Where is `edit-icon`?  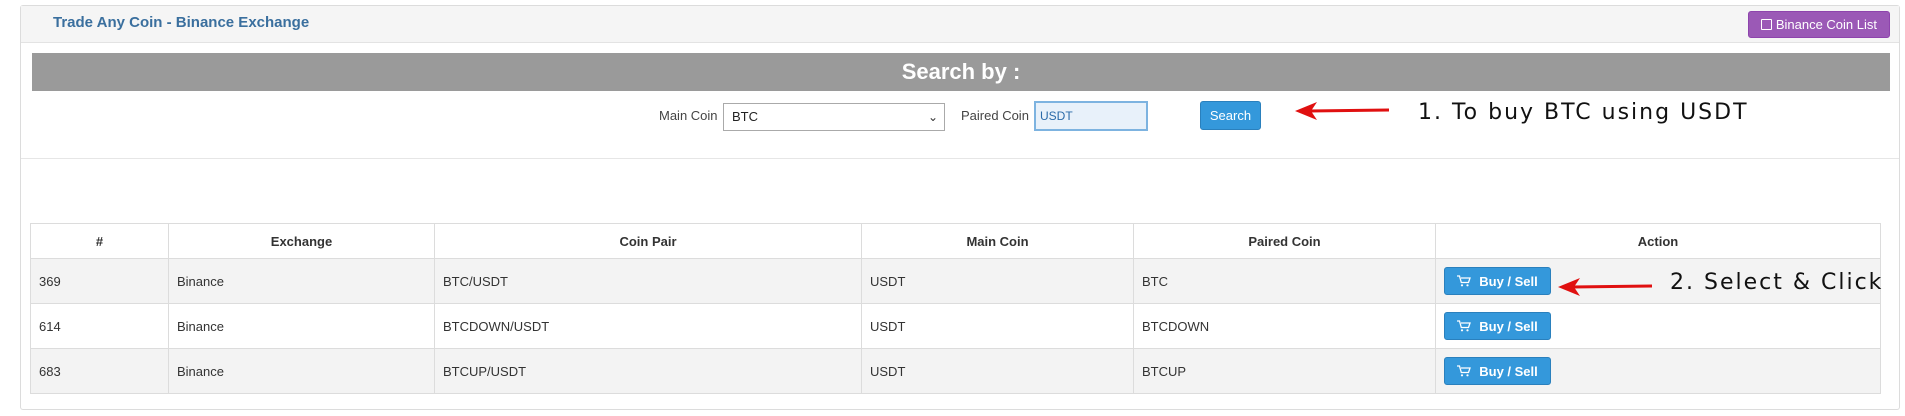
edit-icon is located at coordinates (1766, 24).